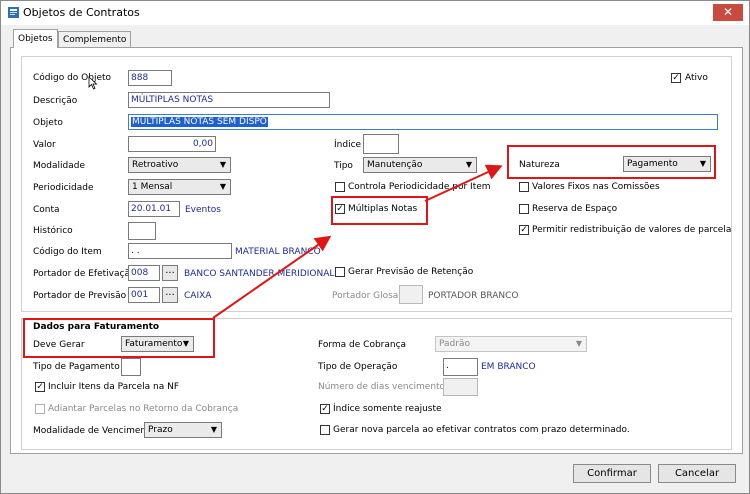 This screenshot has height=494, width=750. I want to click on arrow-to-natureza, so click(463, 183).